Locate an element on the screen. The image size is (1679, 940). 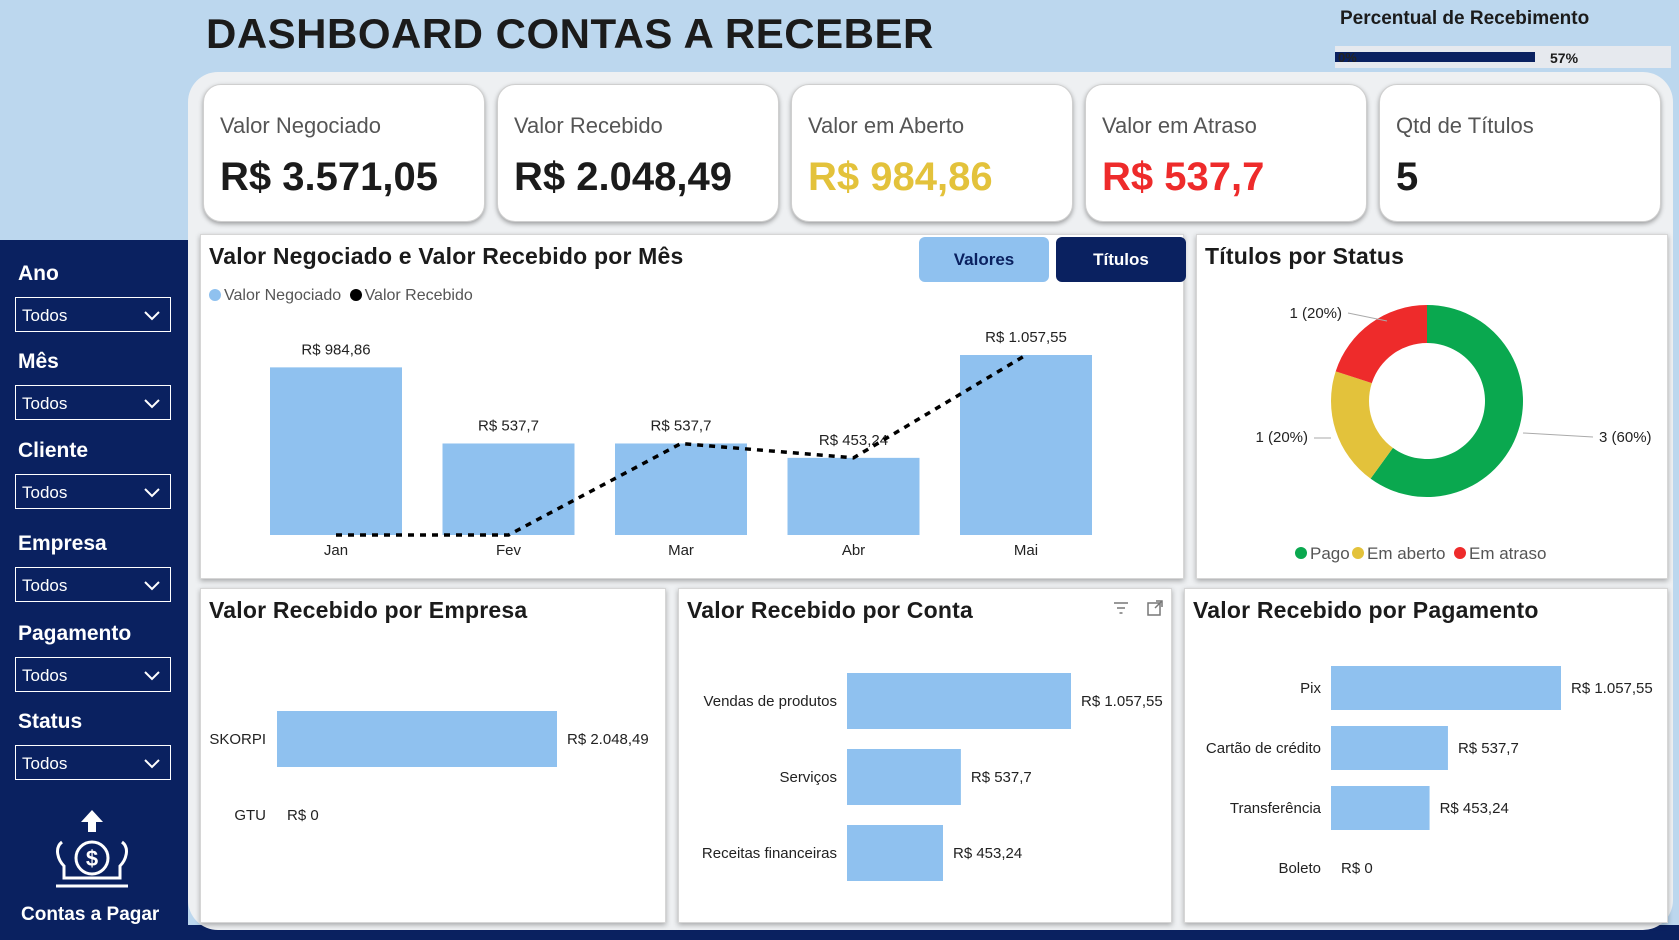
bar-jan is located at coordinates (336, 451).